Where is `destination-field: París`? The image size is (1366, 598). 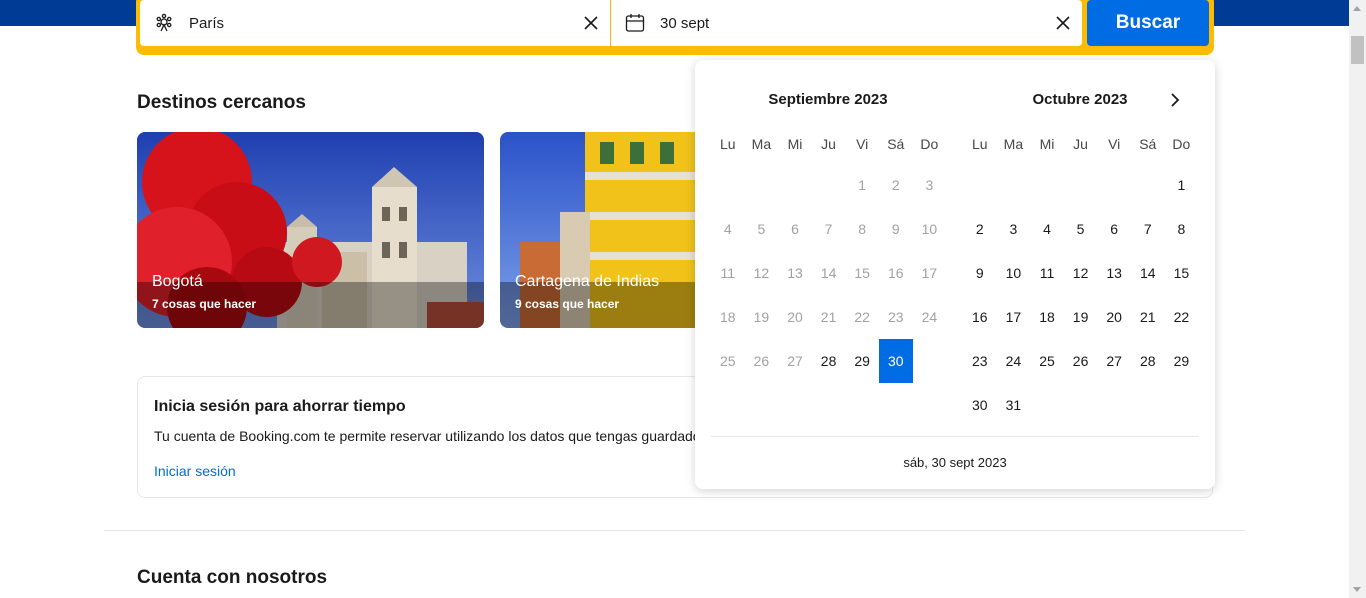 destination-field: París is located at coordinates (375, 23).